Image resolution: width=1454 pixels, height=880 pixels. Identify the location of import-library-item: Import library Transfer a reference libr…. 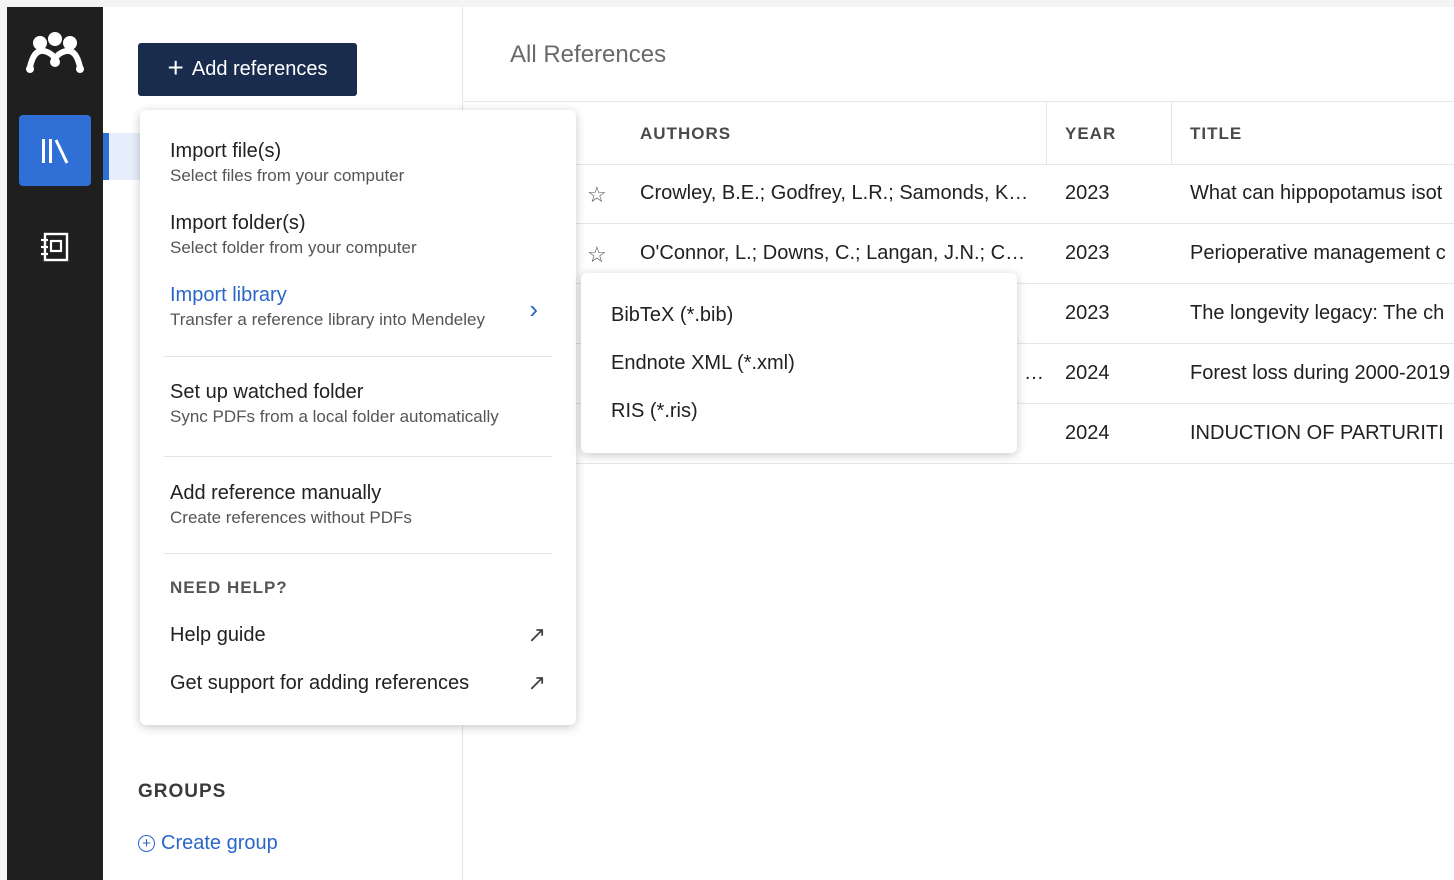
(361, 307).